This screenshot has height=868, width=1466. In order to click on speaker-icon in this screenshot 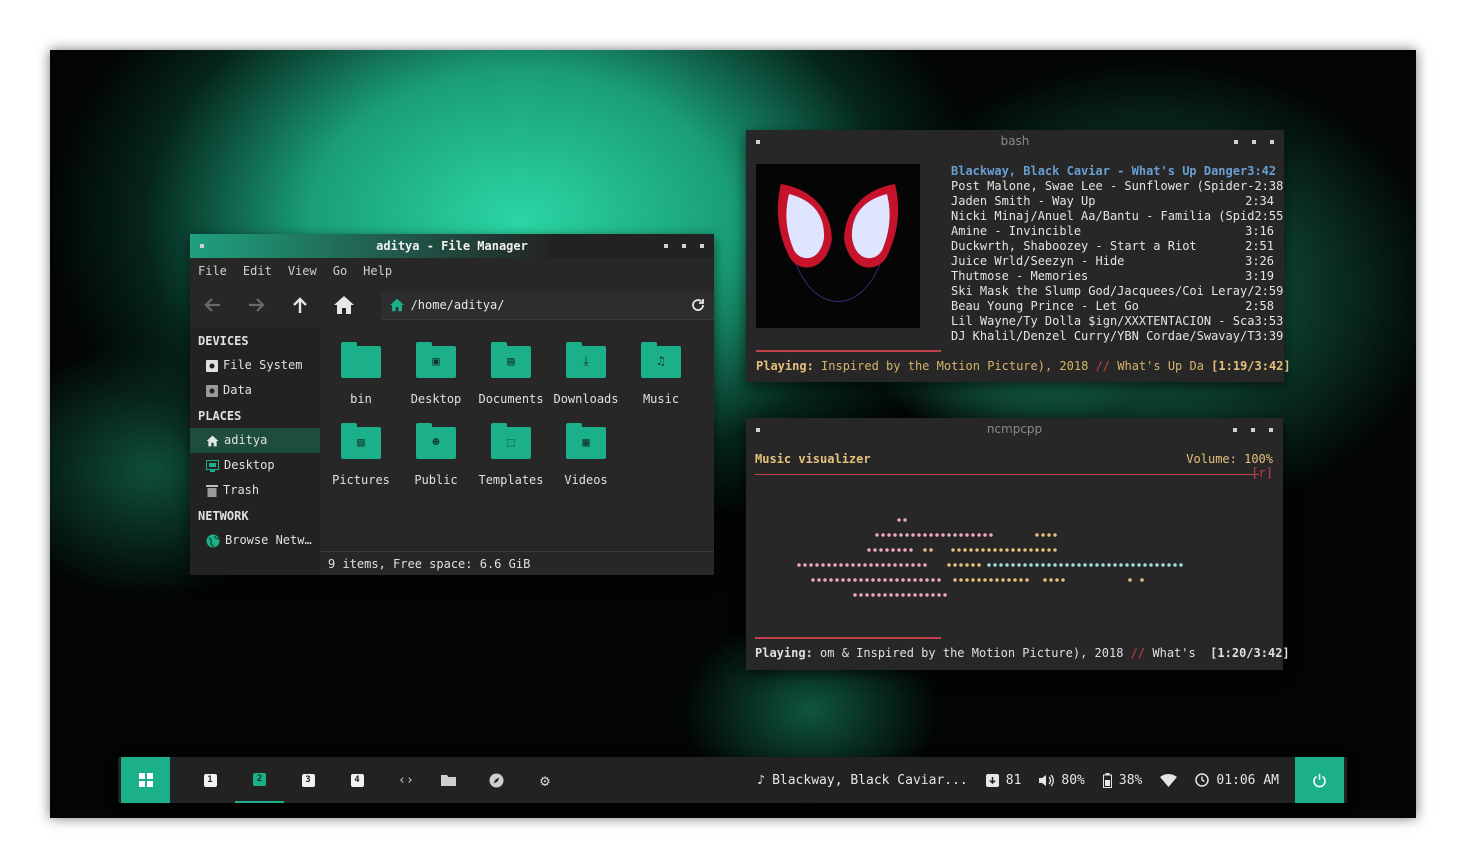, I will do `click(1047, 780)`.